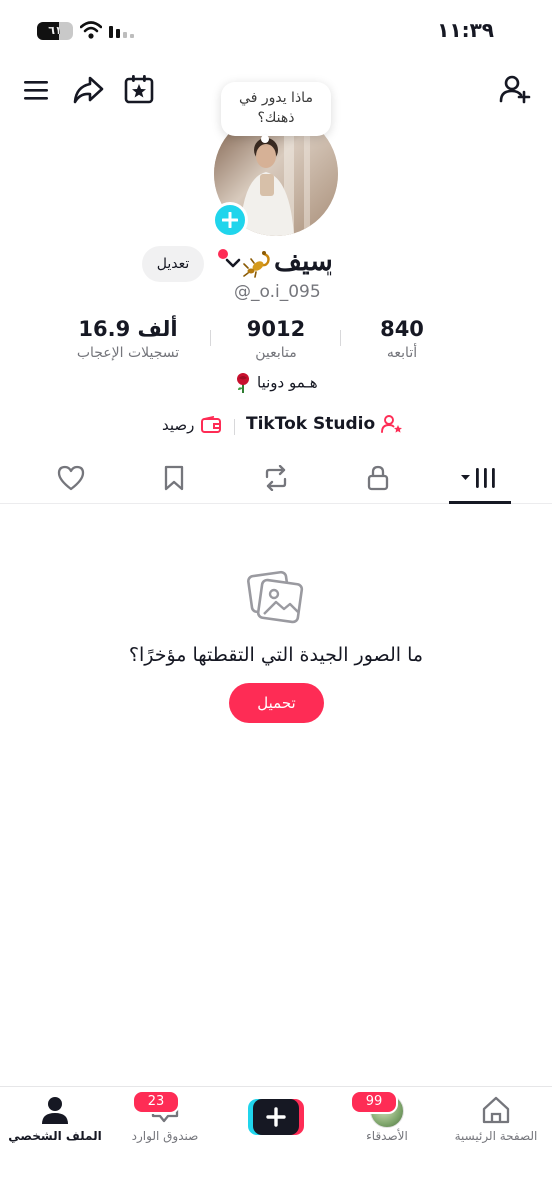  Describe the element at coordinates (374, 1102) in the screenshot. I see `friends-badge: 99` at that location.